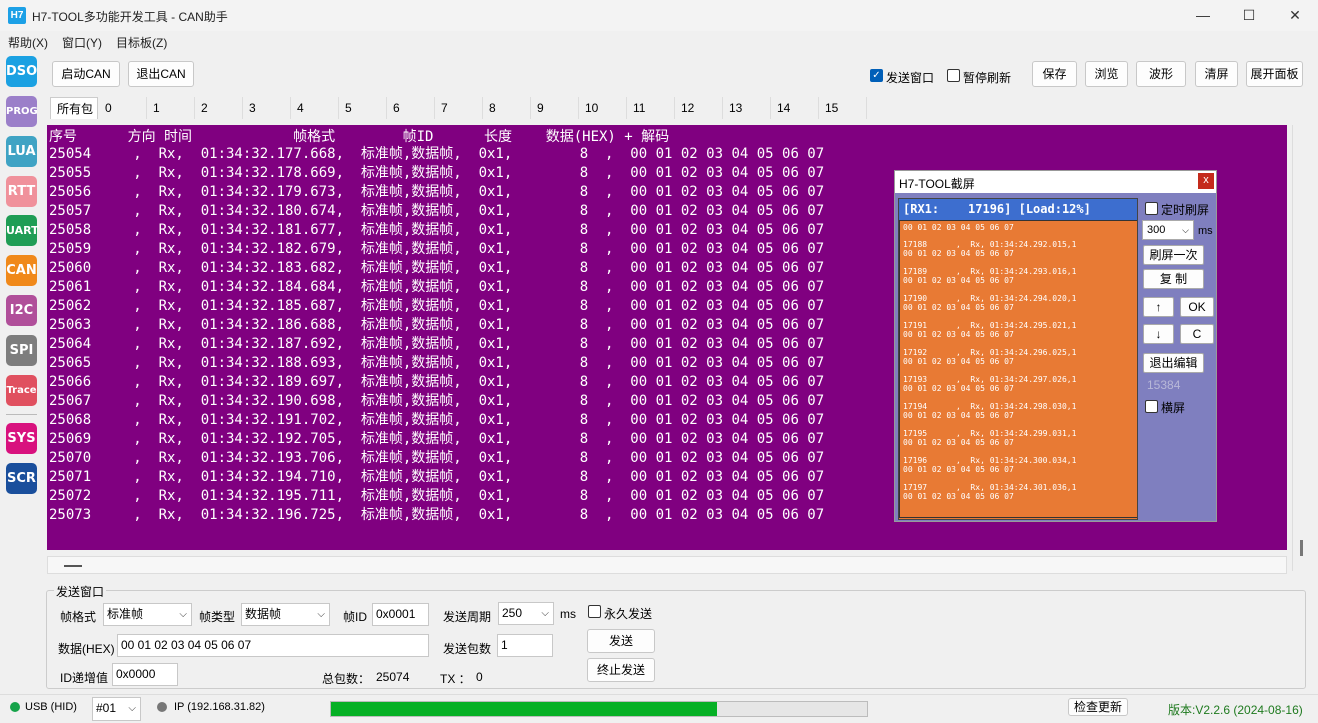 This screenshot has width=1318, height=723. What do you see at coordinates (1295, 15) in the screenshot?
I see `close-button: ✕` at bounding box center [1295, 15].